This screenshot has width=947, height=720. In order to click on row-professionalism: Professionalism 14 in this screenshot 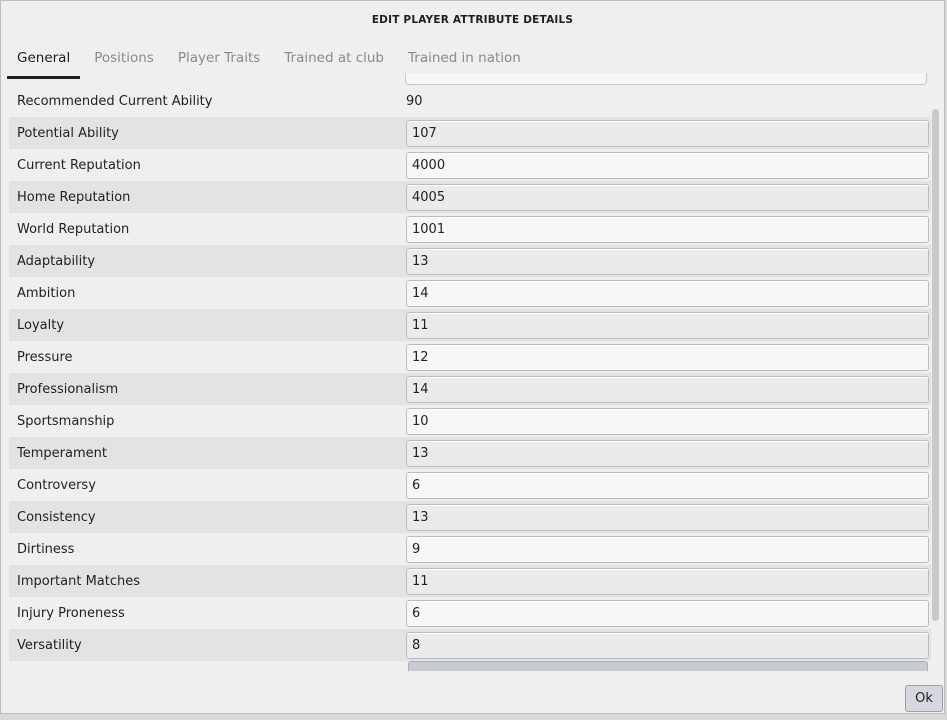, I will do `click(470, 389)`.